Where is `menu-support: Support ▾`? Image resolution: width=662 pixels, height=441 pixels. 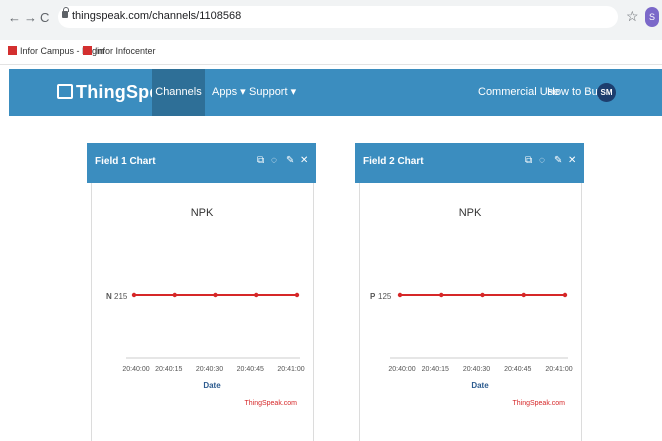
menu-support: Support ▾ is located at coordinates (272, 92).